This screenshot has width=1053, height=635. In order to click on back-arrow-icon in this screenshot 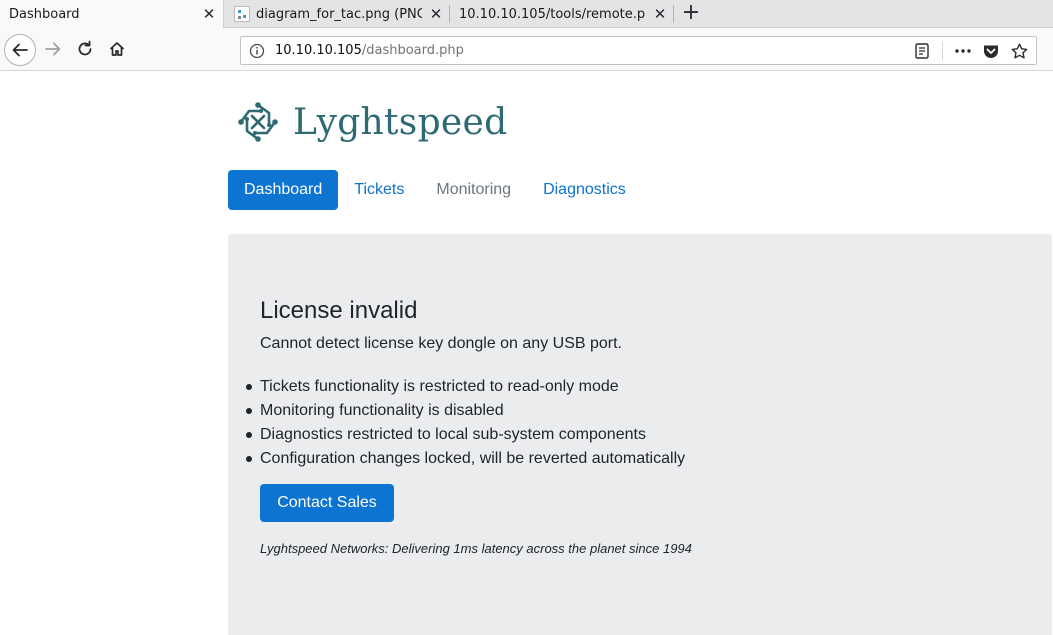, I will do `click(20, 50)`.